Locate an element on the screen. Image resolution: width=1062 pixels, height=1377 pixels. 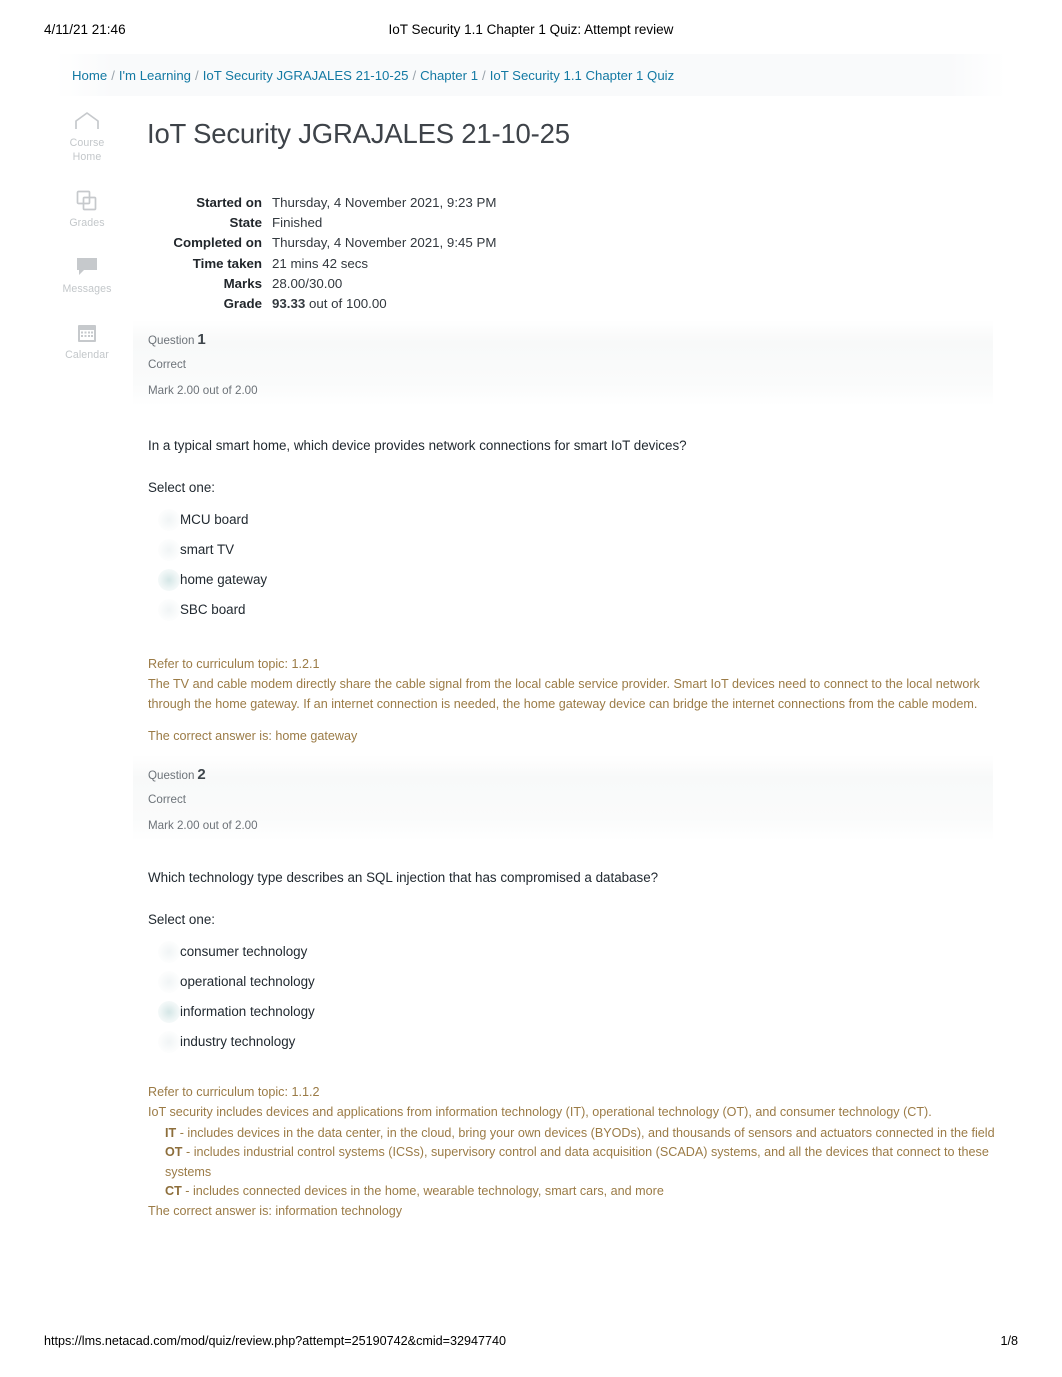
answer-option: SBC board is located at coordinates (578, 610).